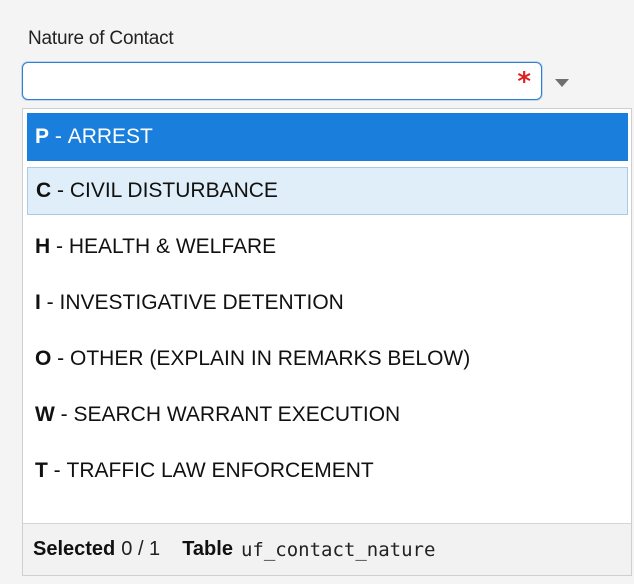 The width and height of the screenshot is (634, 584). I want to click on option-i: I - INVESTIGATIVE DETENTION, so click(327, 303).